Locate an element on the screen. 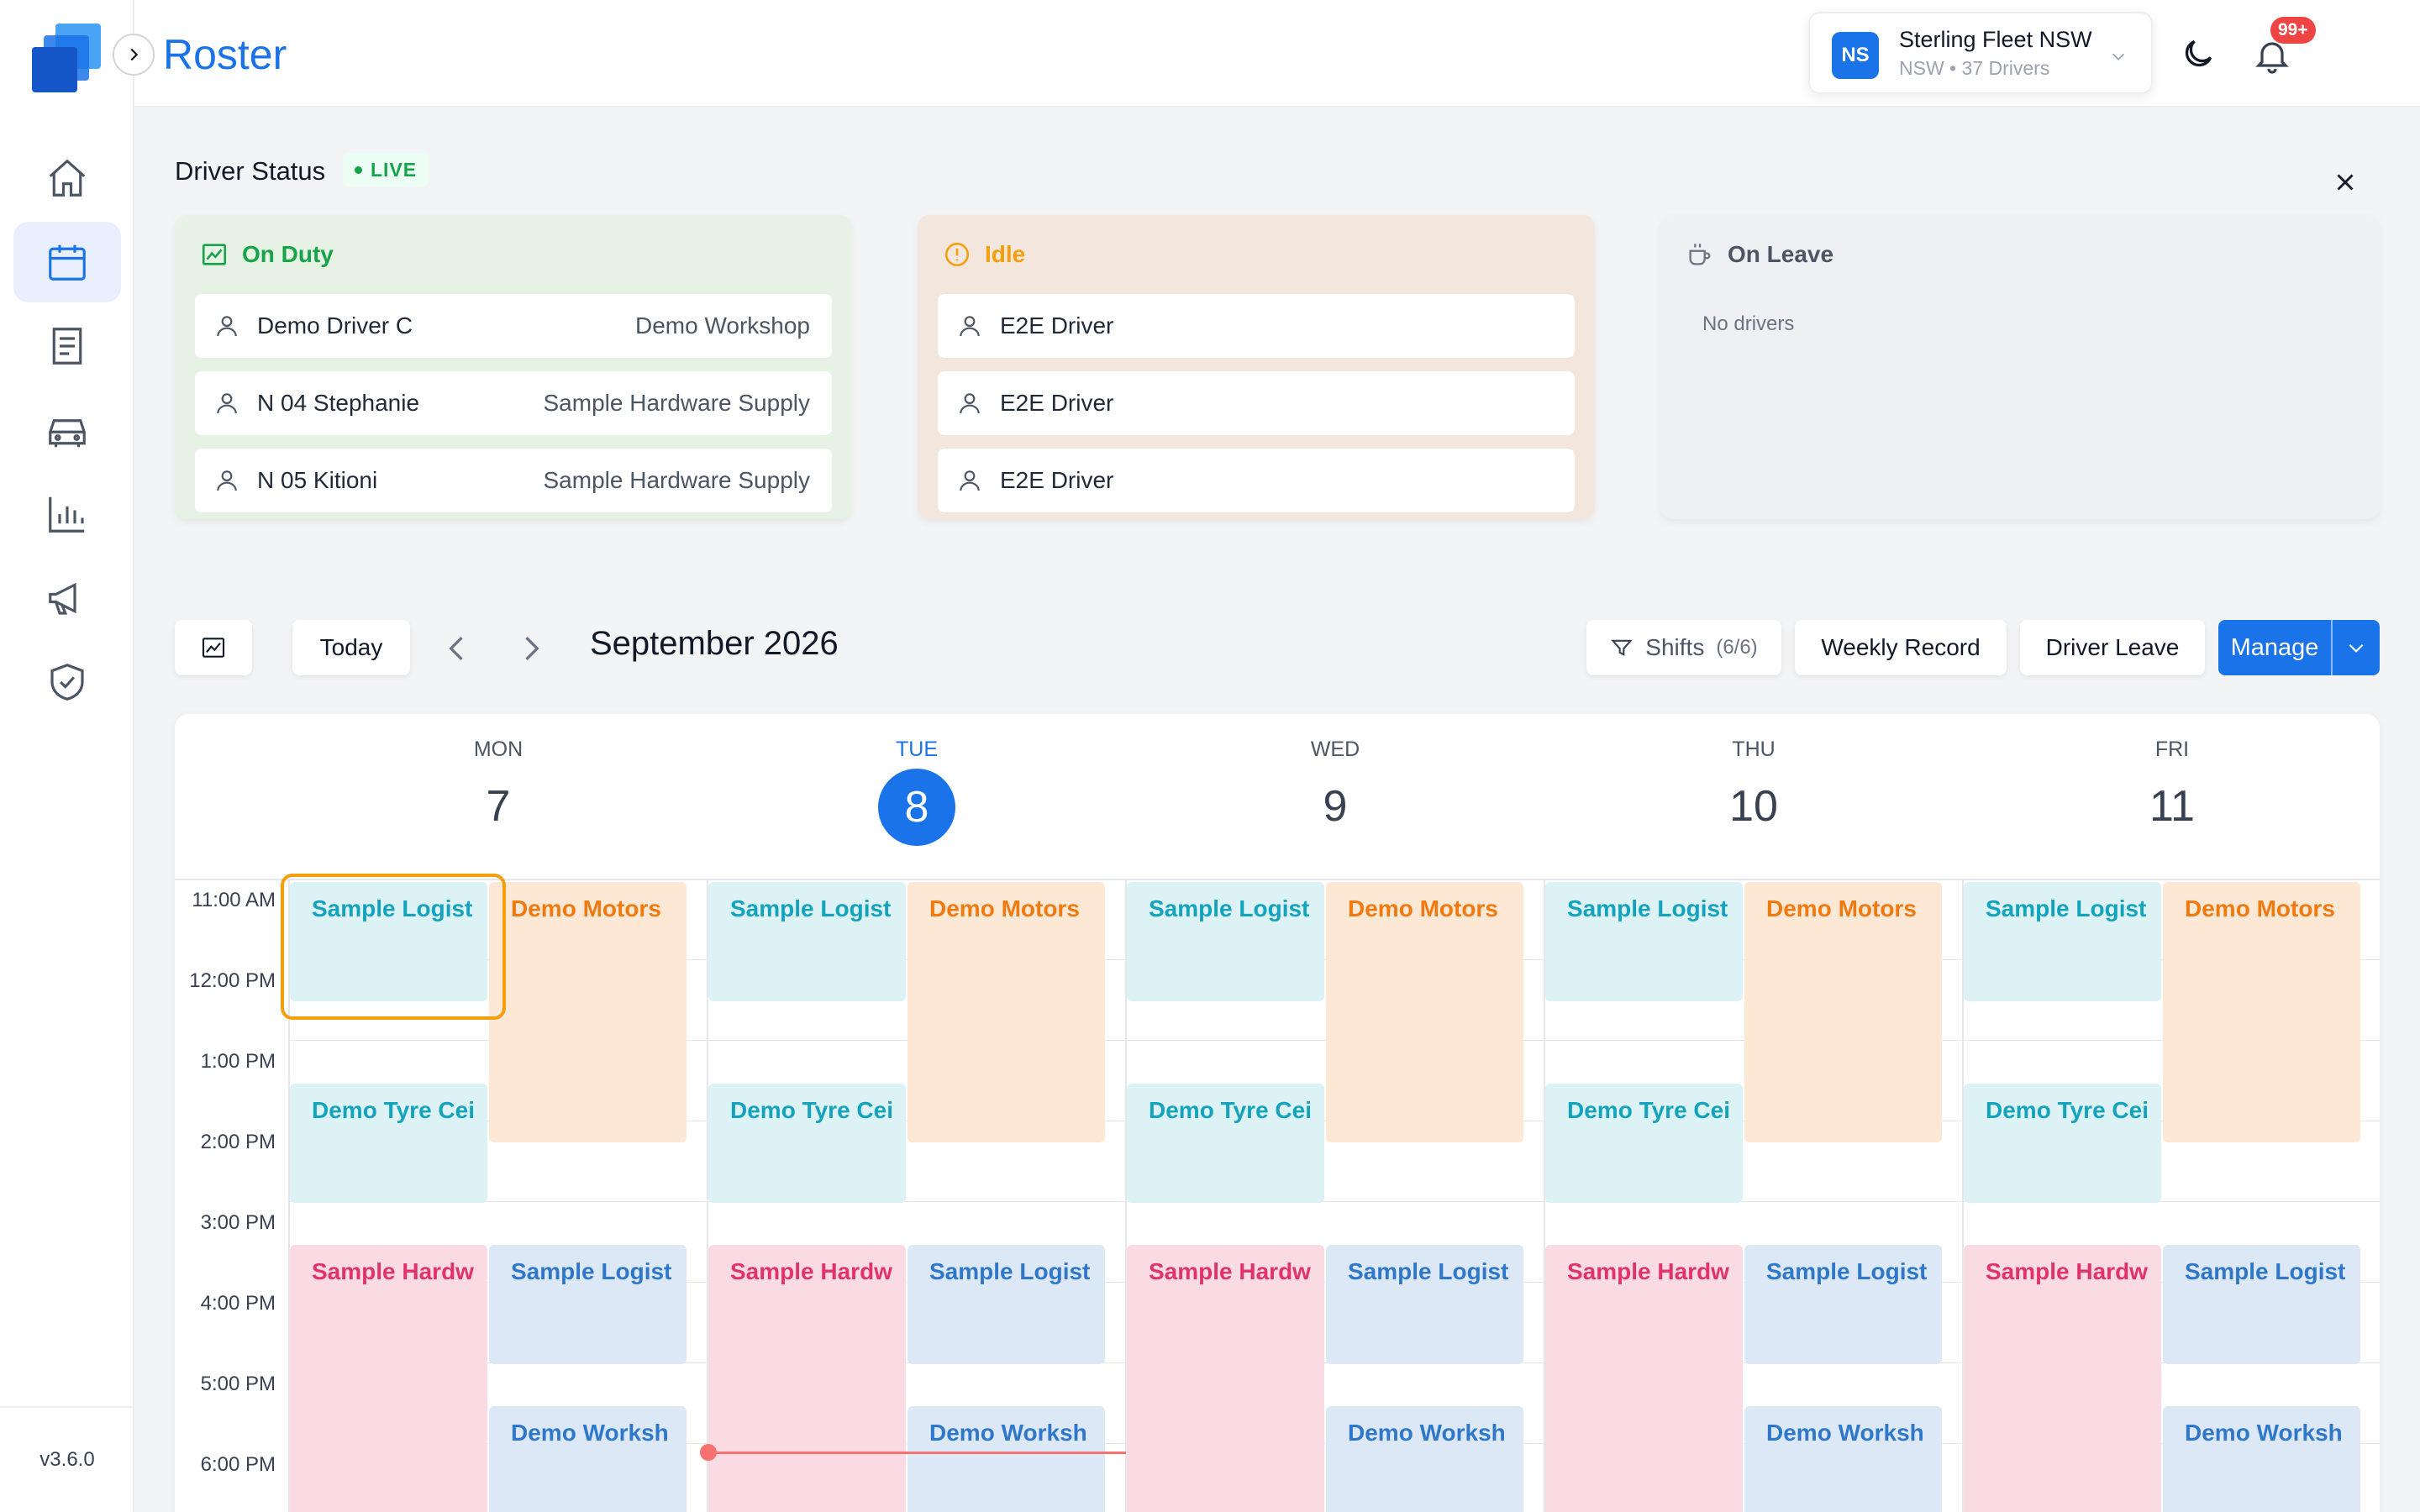  sidebar-collapse-button is located at coordinates (134, 55).